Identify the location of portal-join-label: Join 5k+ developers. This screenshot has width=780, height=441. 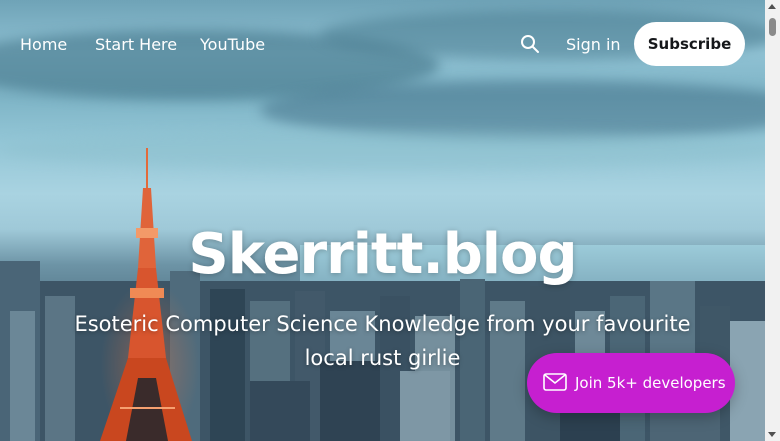
(650, 383).